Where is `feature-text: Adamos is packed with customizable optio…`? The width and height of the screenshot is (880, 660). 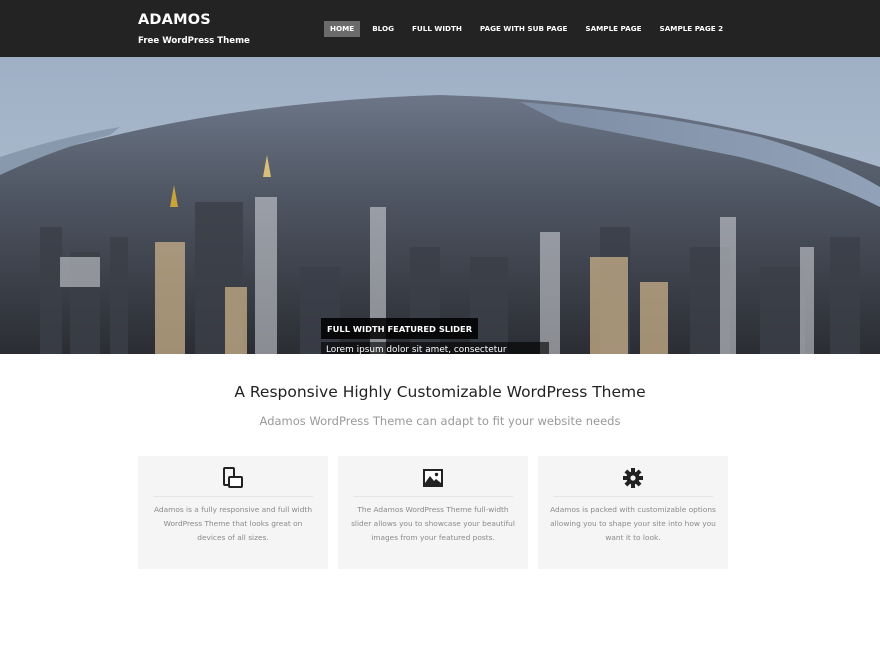
feature-text: Adamos is packed with customizable optio… is located at coordinates (633, 523).